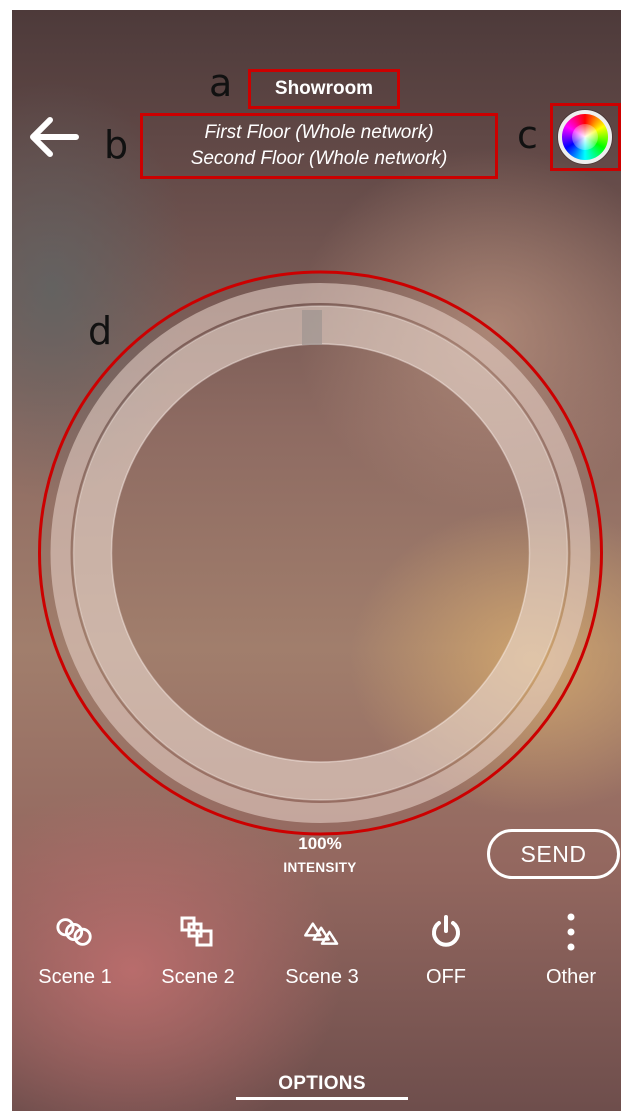  I want to click on scene-1-button: Scene 1, so click(75, 954).